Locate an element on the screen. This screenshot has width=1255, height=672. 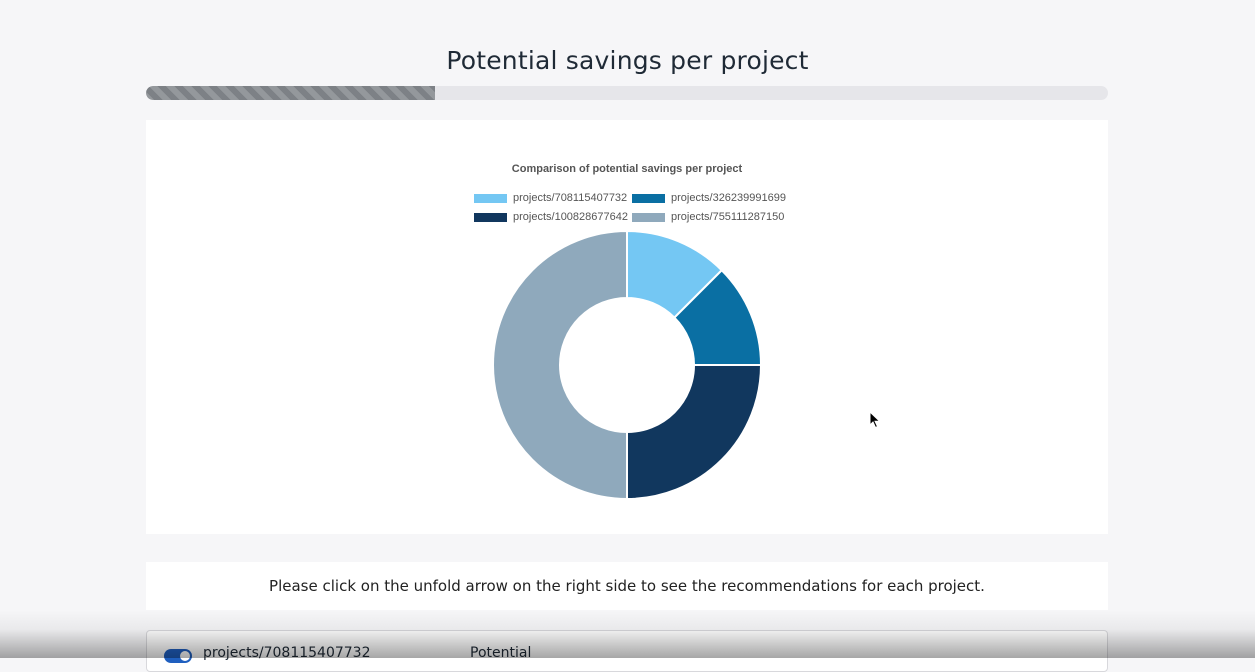
project-potential-label: Potential is located at coordinates (501, 653).